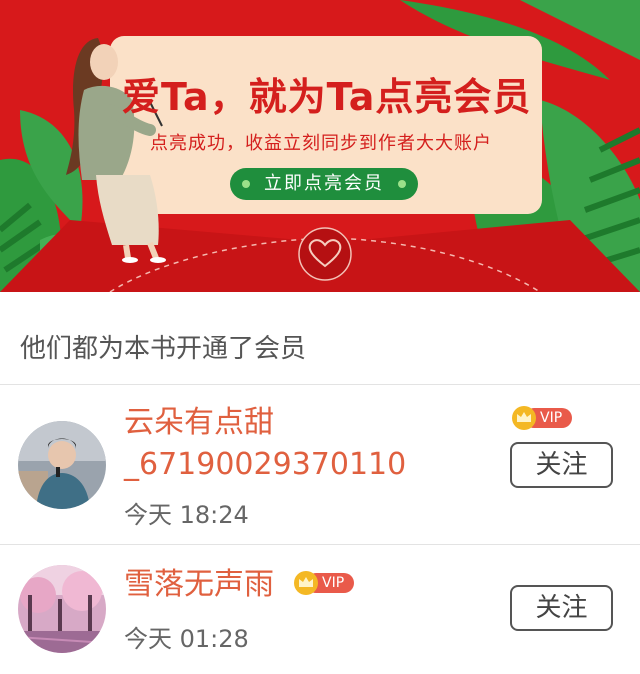 This screenshot has height=674, width=640. What do you see at coordinates (199, 423) in the screenshot?
I see `member-name: 云朵有点甜` at bounding box center [199, 423].